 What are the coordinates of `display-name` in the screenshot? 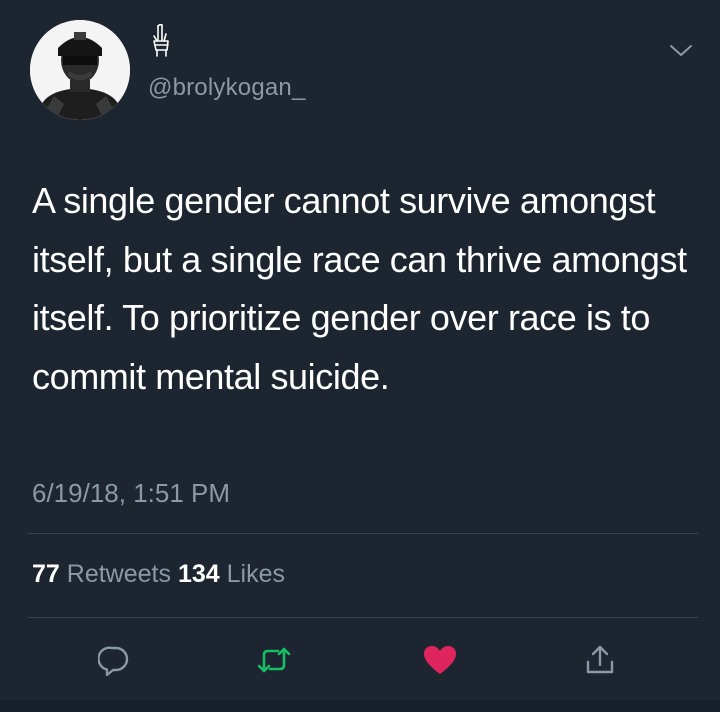 It's located at (162, 40).